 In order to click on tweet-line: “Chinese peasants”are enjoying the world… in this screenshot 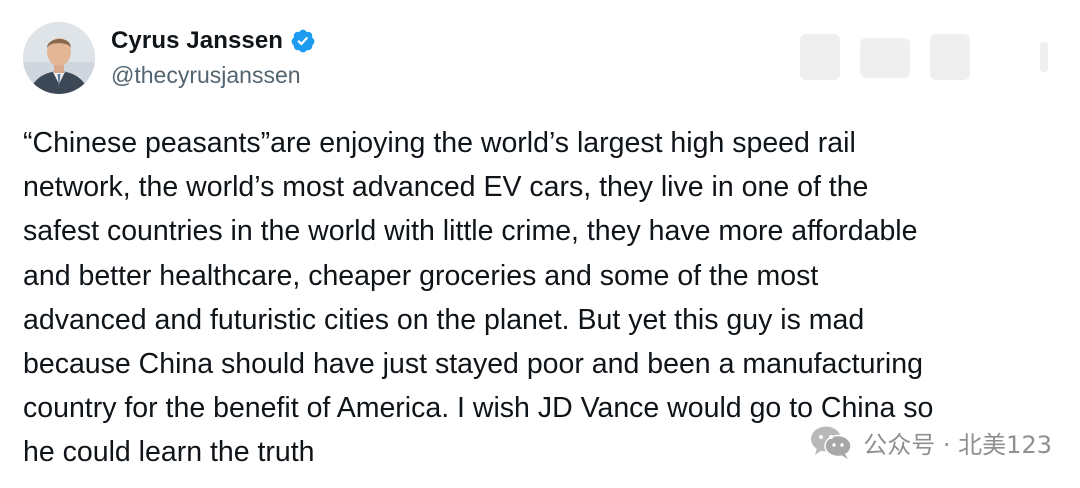, I will do `click(439, 143)`.